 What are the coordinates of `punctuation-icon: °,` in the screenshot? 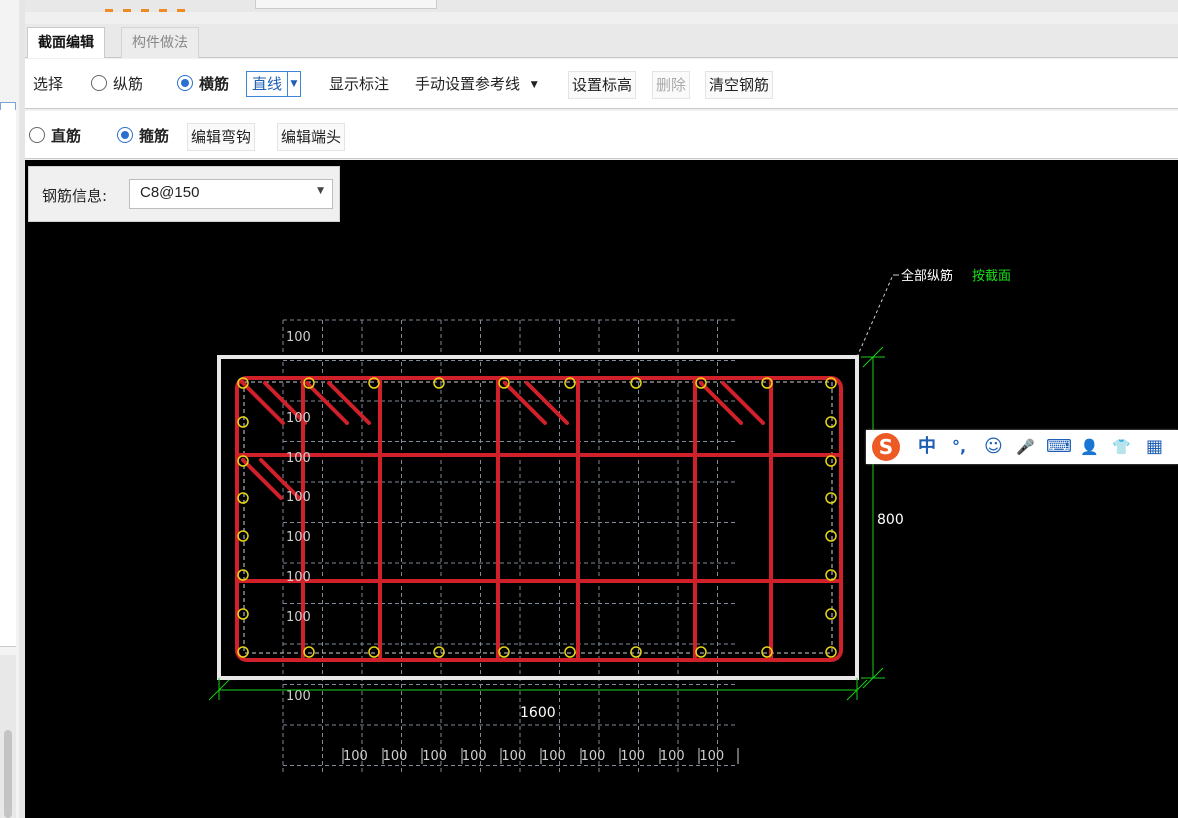 It's located at (959, 447).